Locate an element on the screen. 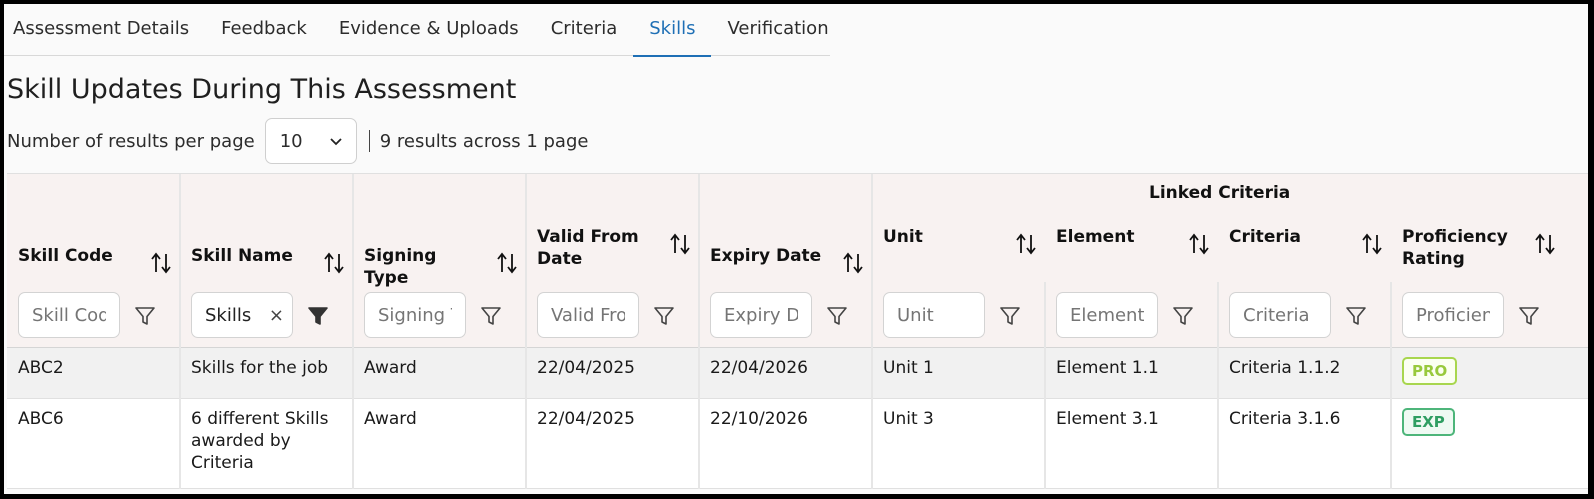  filter-input-element is located at coordinates (1107, 315).